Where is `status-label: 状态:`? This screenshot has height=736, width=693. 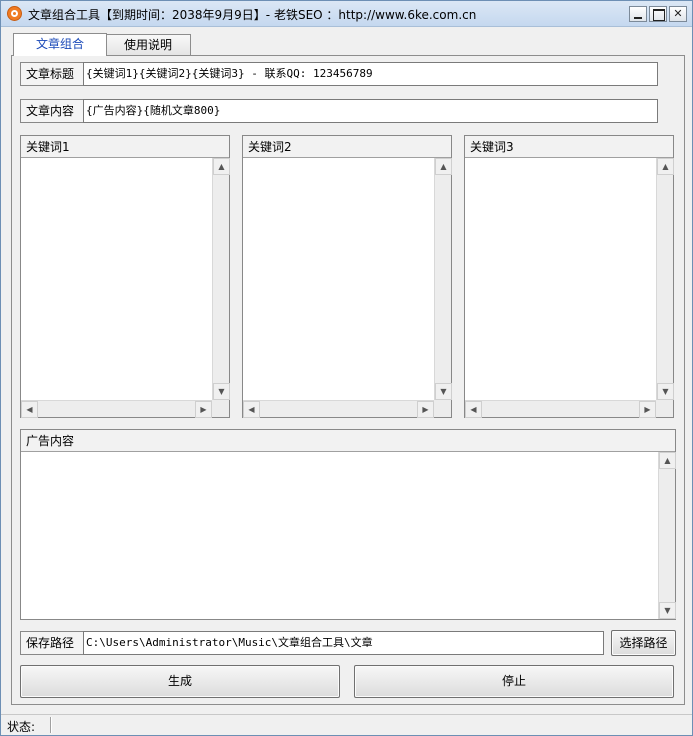
status-label: 状态: is located at coordinates (21, 727).